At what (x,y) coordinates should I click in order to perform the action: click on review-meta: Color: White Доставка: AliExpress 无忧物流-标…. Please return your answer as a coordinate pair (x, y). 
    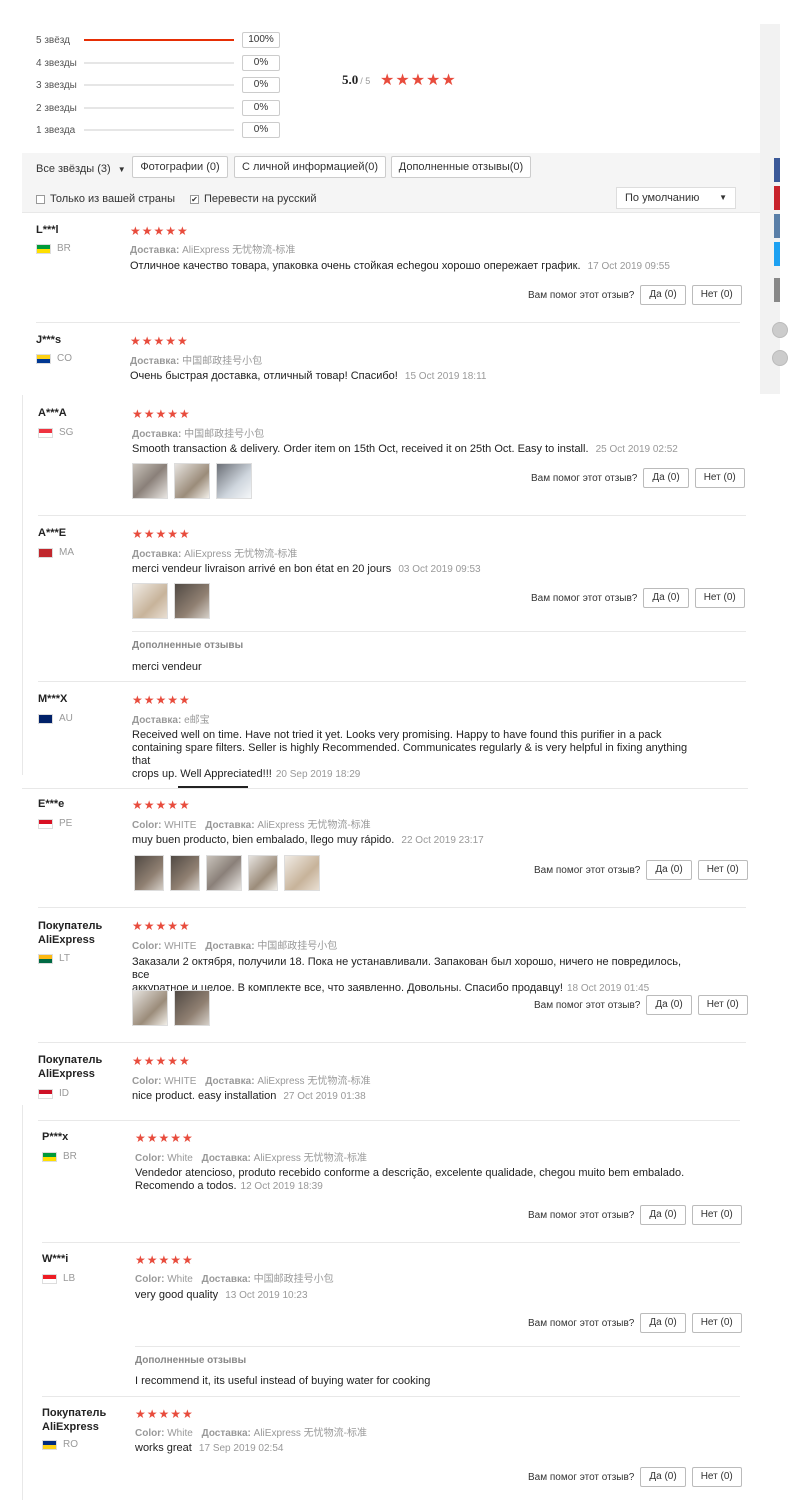
    Looking at the image, I should click on (251, 1431).